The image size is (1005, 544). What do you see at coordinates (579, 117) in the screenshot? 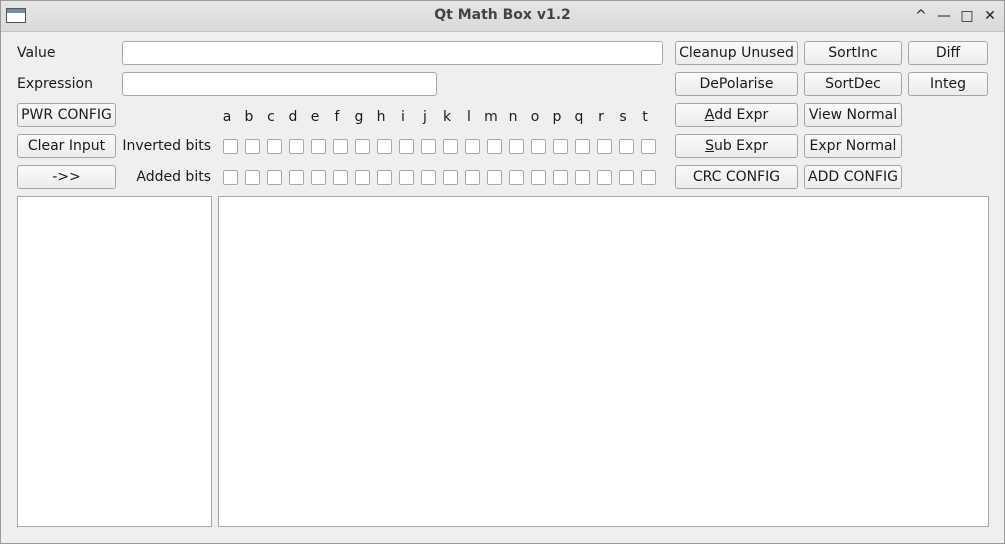
I see `bit-letter-q: q` at bounding box center [579, 117].